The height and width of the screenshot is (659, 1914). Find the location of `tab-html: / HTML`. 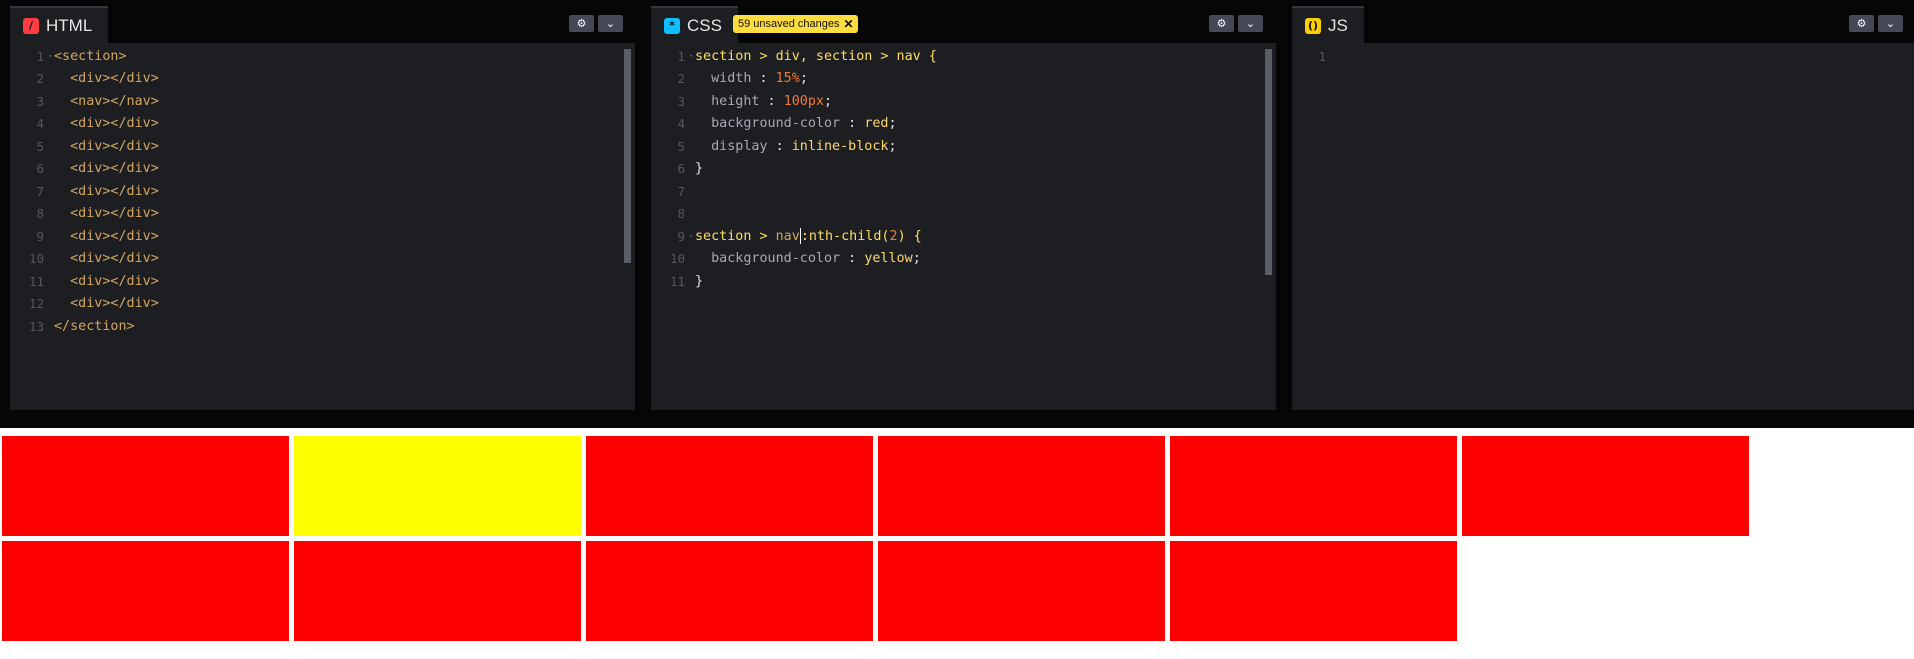

tab-html: / HTML is located at coordinates (59, 24).